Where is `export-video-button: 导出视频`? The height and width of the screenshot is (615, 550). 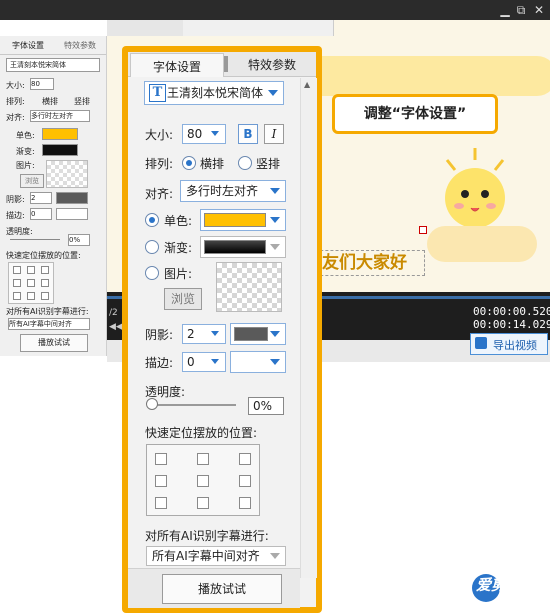
export-video-button: 导出视频 is located at coordinates (509, 344).